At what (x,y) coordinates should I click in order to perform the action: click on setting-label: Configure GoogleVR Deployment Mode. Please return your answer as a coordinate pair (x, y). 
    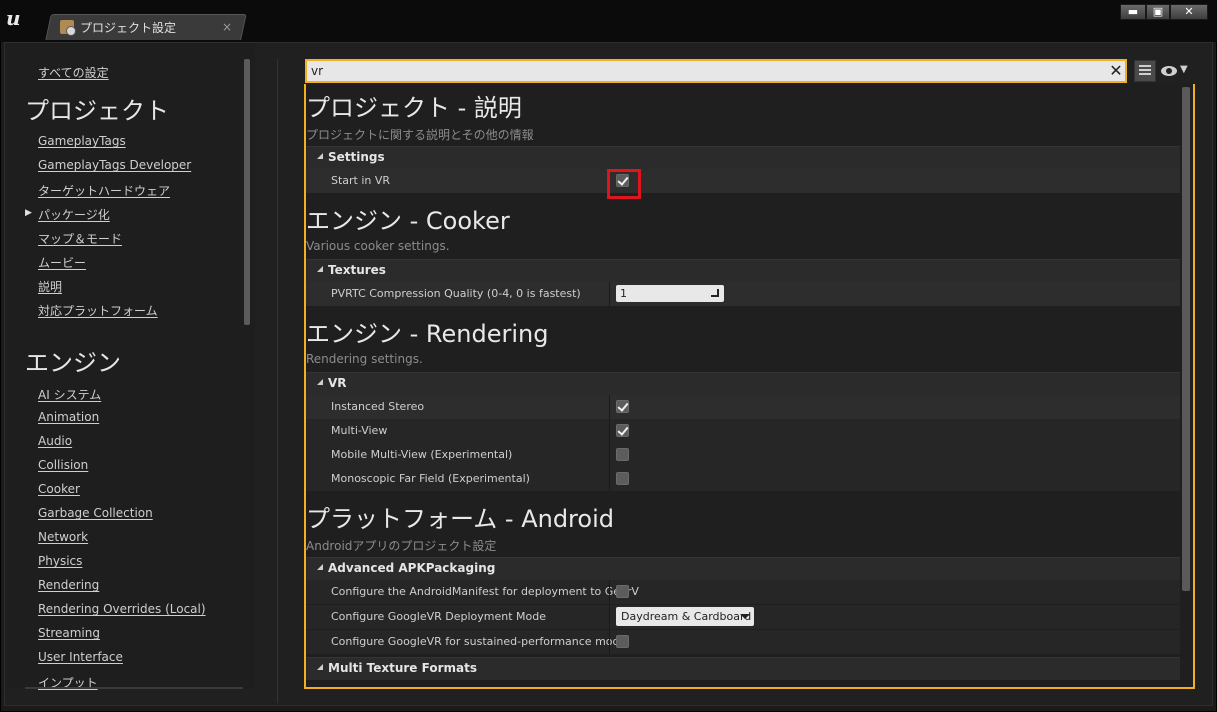
    Looking at the image, I should click on (439, 616).